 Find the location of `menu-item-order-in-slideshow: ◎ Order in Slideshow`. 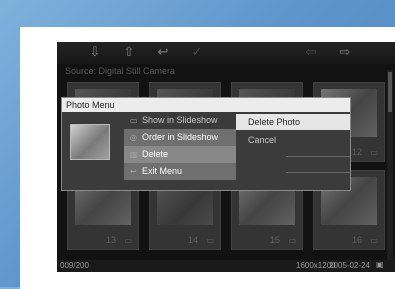

menu-item-order-in-slideshow: ◎ Order in Slideshow is located at coordinates (180, 137).